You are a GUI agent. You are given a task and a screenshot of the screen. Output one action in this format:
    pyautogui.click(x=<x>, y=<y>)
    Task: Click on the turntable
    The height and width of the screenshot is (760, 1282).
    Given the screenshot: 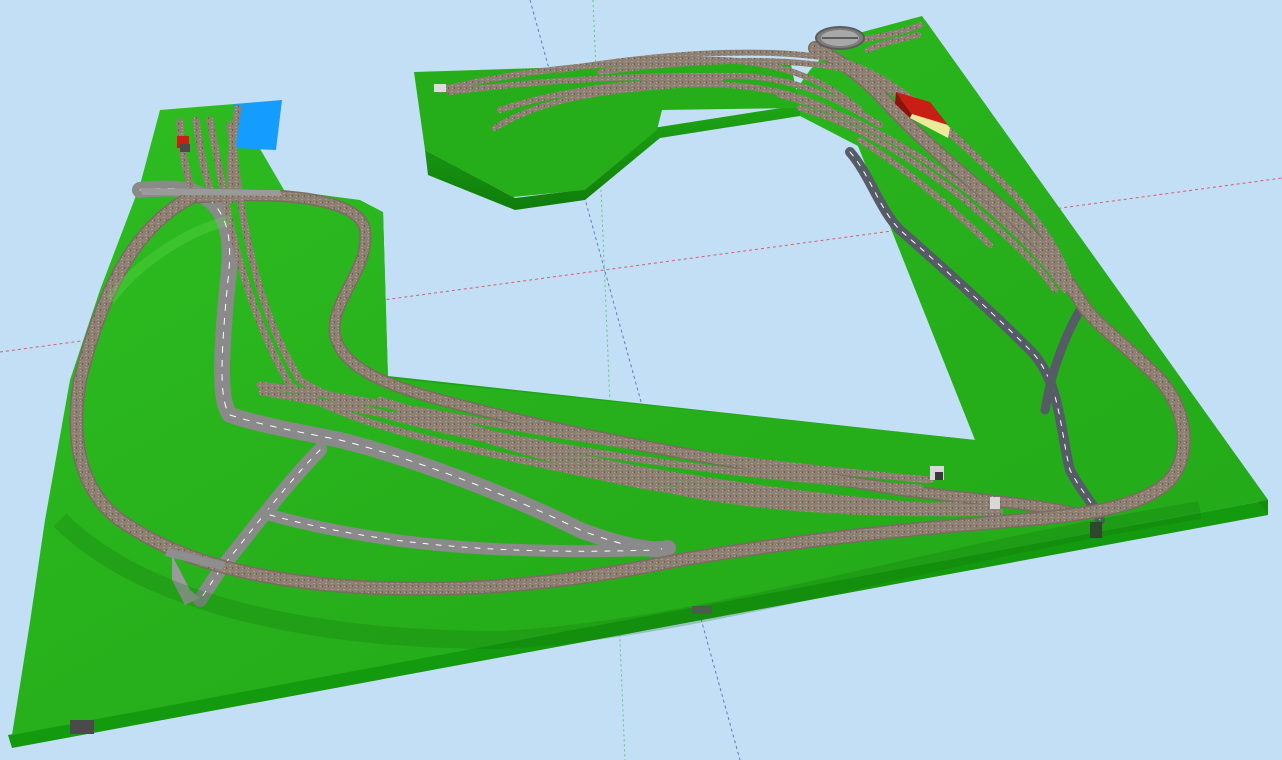 What is the action you would take?
    pyautogui.click(x=840, y=38)
    